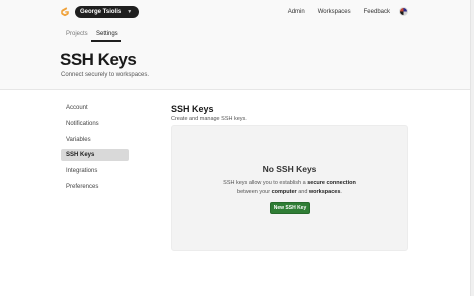  What do you see at coordinates (95, 187) in the screenshot?
I see `sidebar-item-preferences: Preferences` at bounding box center [95, 187].